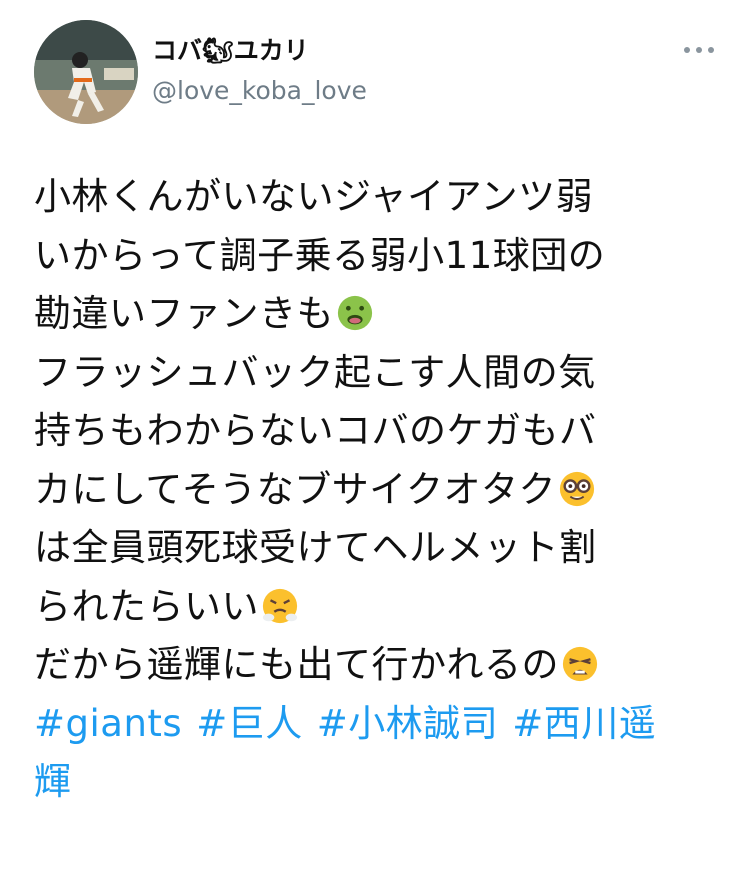  What do you see at coordinates (580, 664) in the screenshot?
I see `weary-face-emoji-icon` at bounding box center [580, 664].